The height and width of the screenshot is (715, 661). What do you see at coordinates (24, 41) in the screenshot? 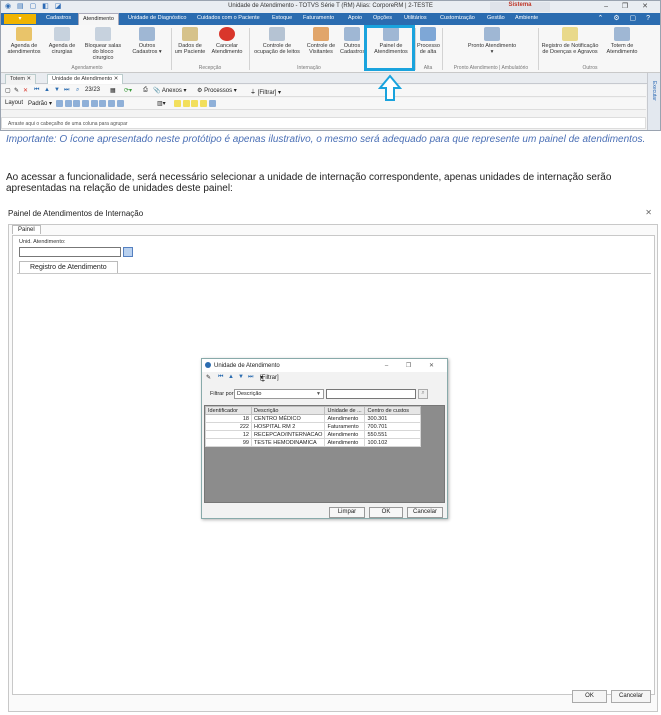
I see `agenda-atendimentos-button: Agenda de atendimentos` at bounding box center [24, 41].